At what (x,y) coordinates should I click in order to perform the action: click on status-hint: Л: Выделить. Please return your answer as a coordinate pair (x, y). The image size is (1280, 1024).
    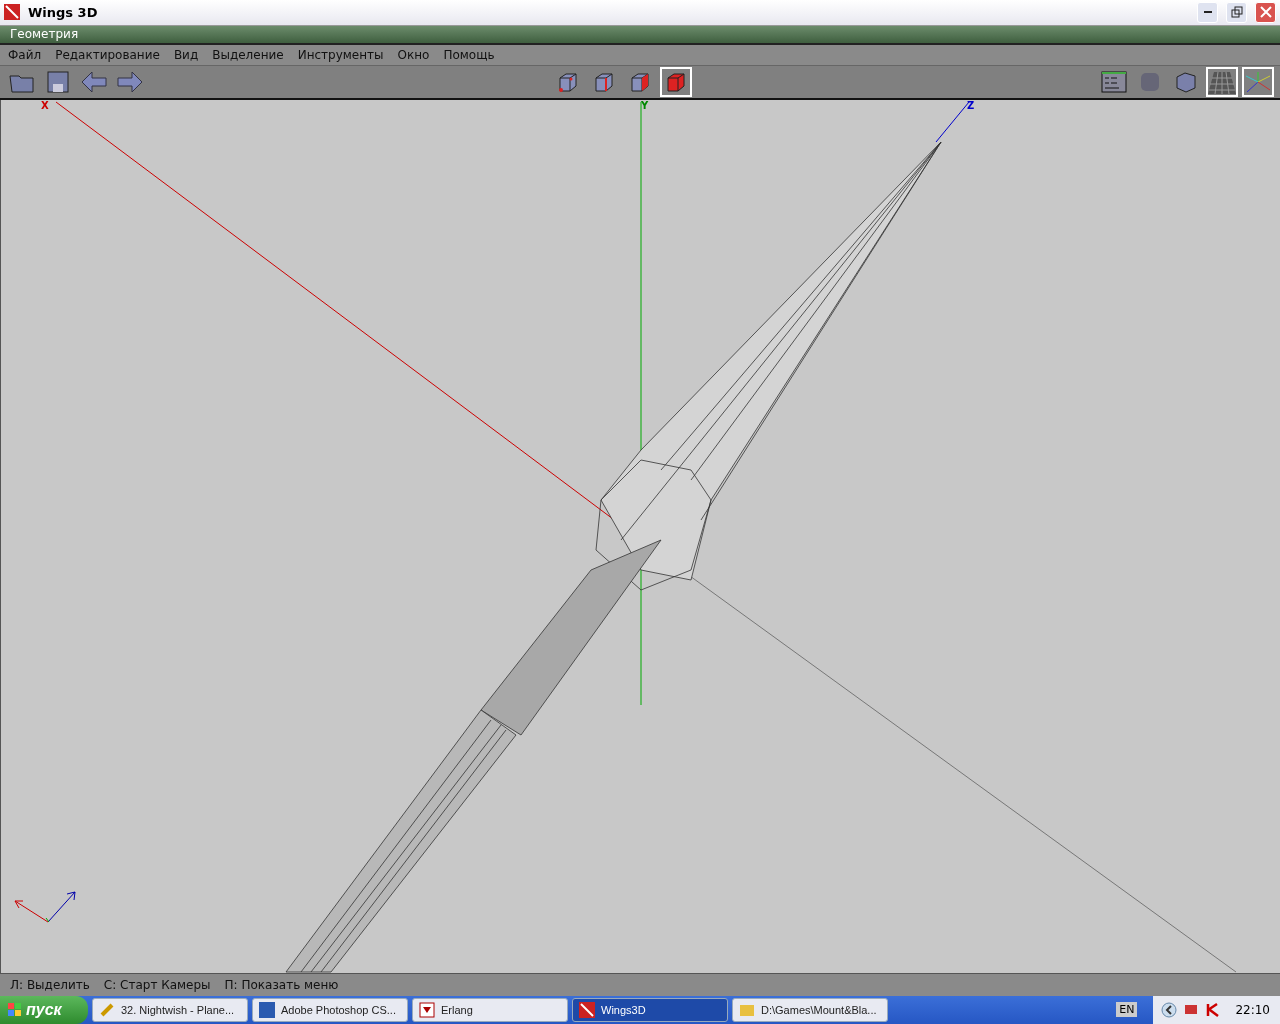
    Looking at the image, I should click on (50, 985).